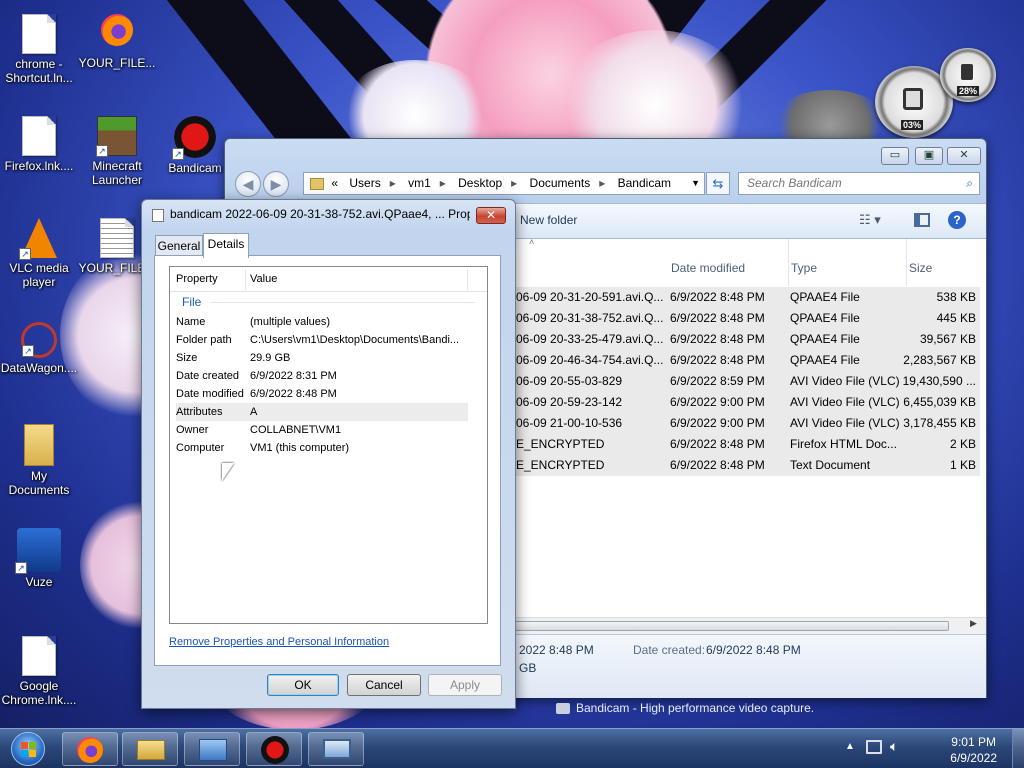 The height and width of the screenshot is (768, 1024). Describe the element at coordinates (384, 685) in the screenshot. I see `cancel-button: Cancel` at that location.